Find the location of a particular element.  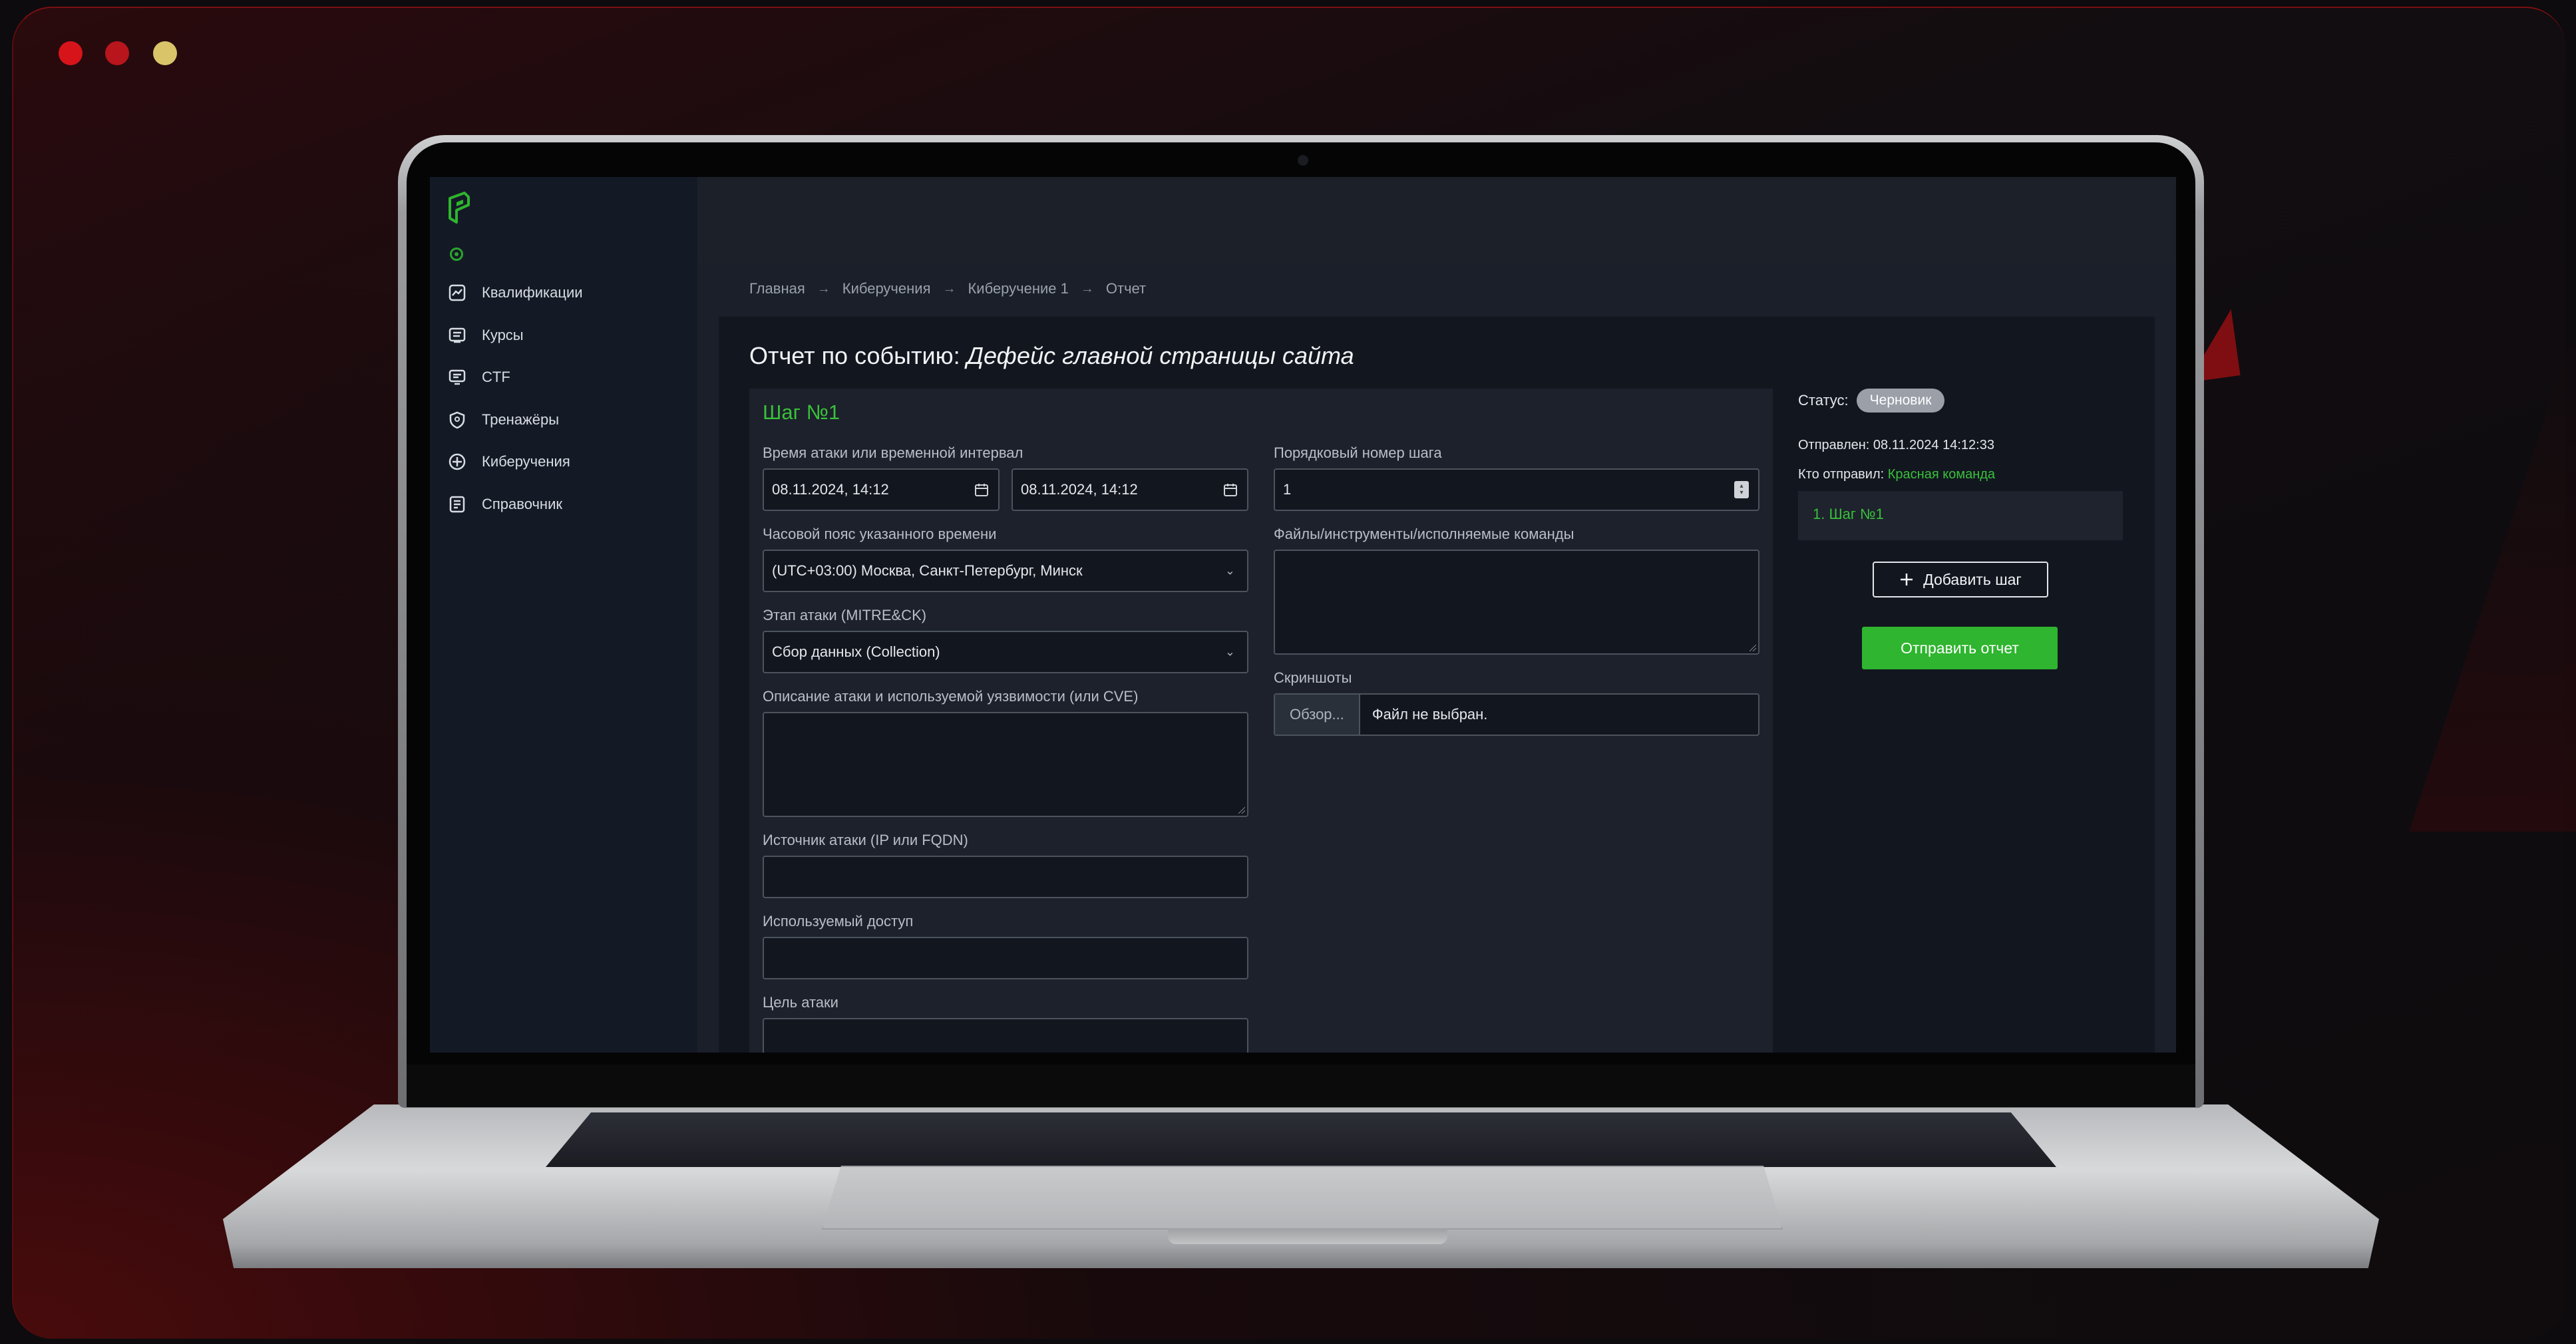

time-to-input: 08.11.2024, 14:12 is located at coordinates (1130, 489).